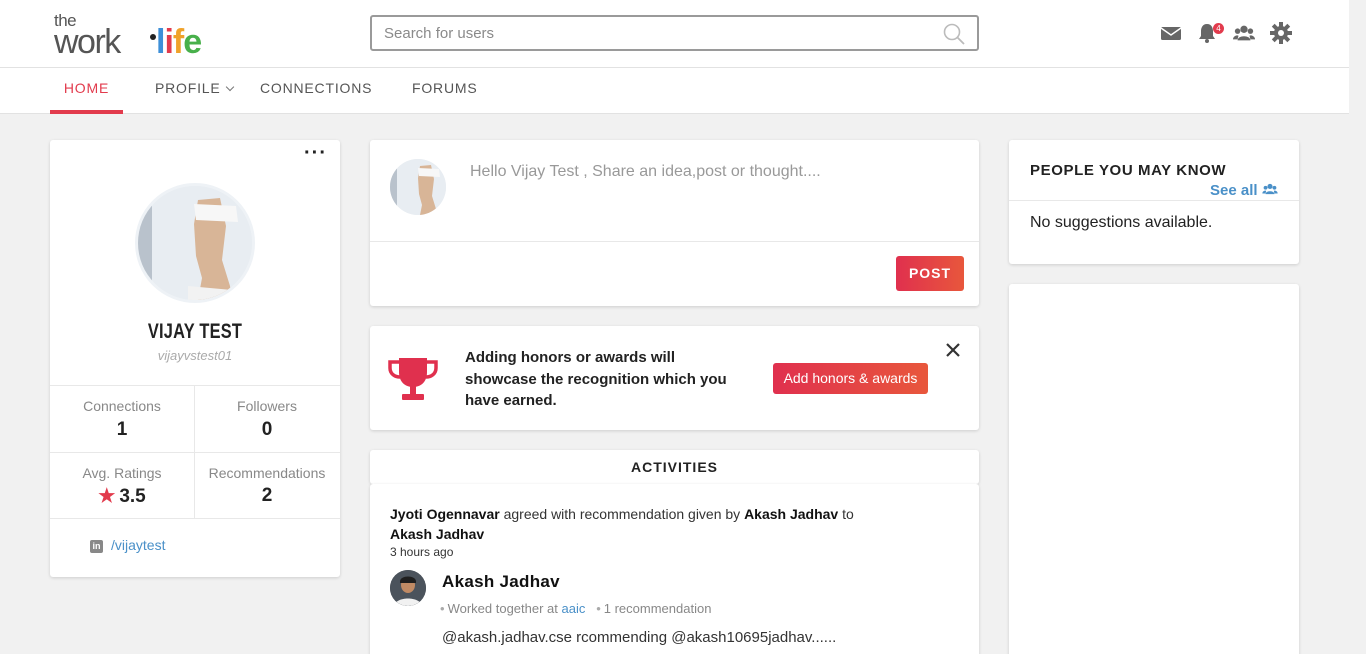  What do you see at coordinates (674, 467) in the screenshot?
I see `activities-title: ACTIVITIES` at bounding box center [674, 467].